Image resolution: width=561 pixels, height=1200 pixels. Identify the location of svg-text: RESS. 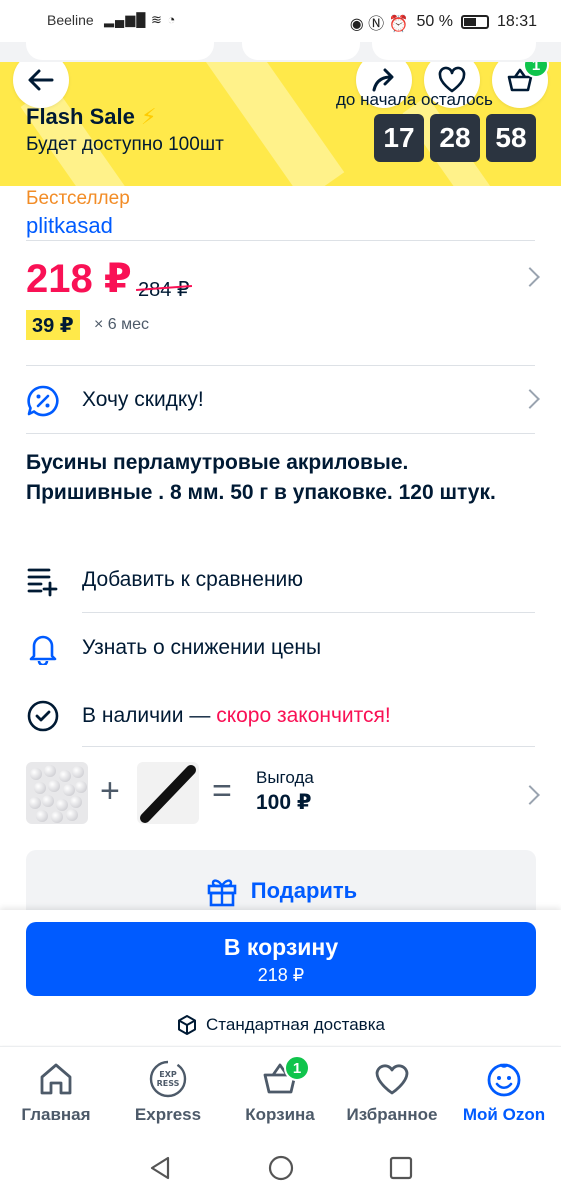
(168, 1083).